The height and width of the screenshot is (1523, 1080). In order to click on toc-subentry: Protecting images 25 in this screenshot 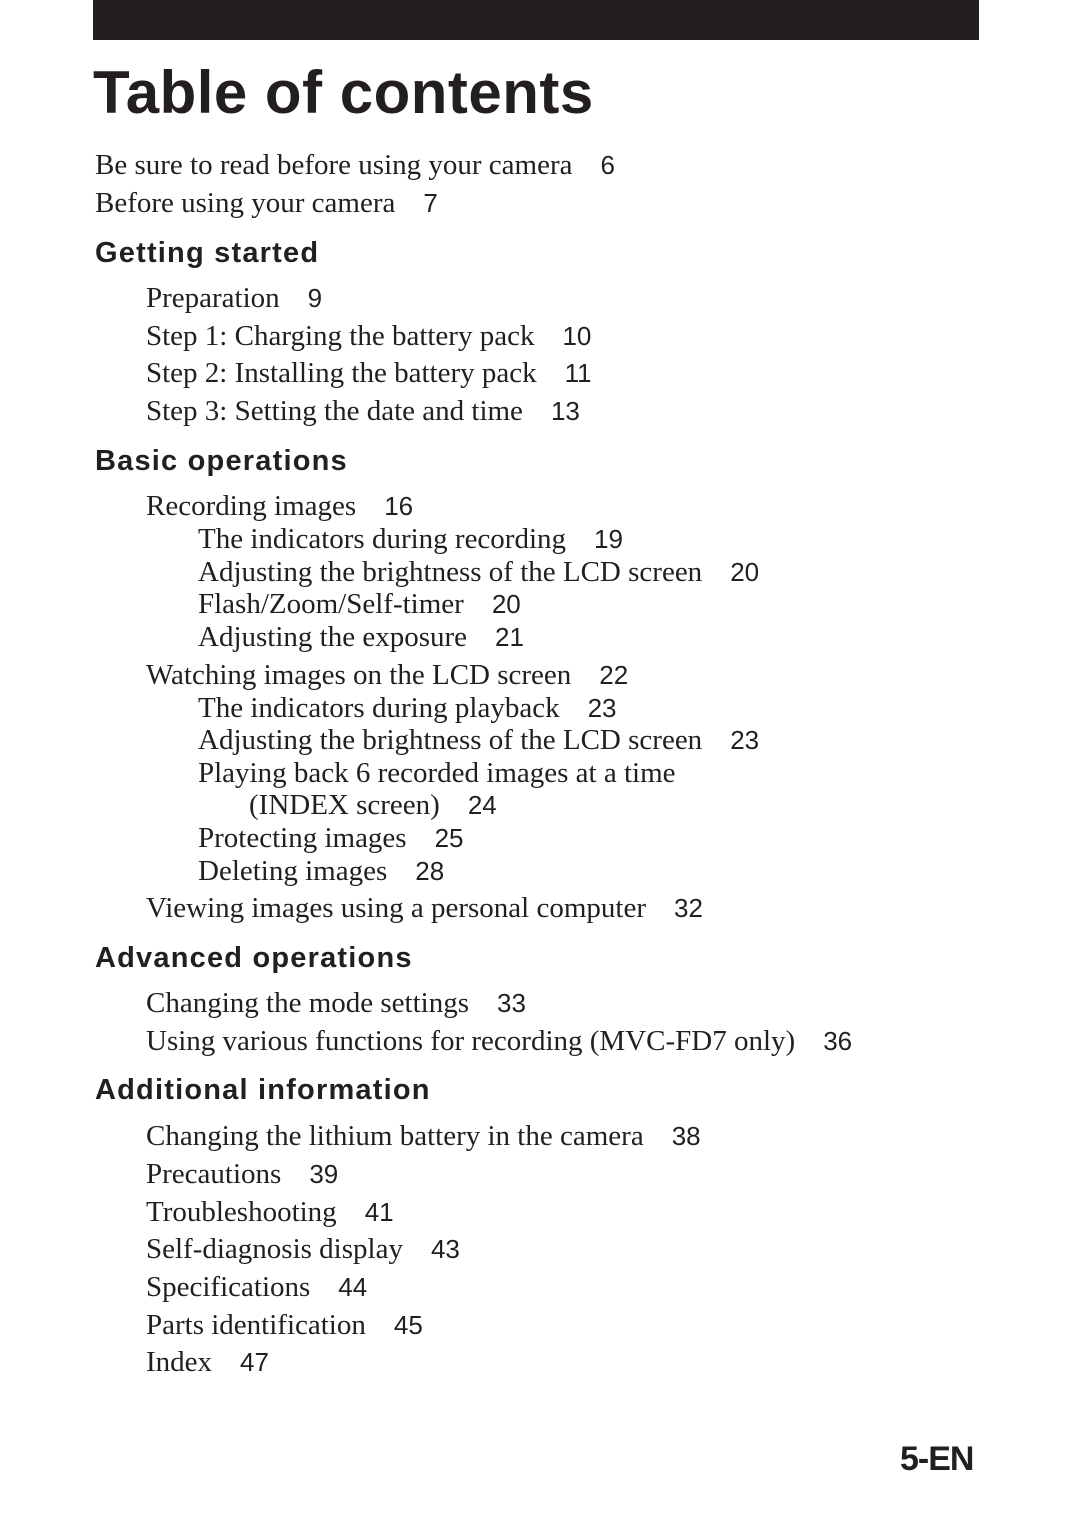, I will do `click(331, 838)`.